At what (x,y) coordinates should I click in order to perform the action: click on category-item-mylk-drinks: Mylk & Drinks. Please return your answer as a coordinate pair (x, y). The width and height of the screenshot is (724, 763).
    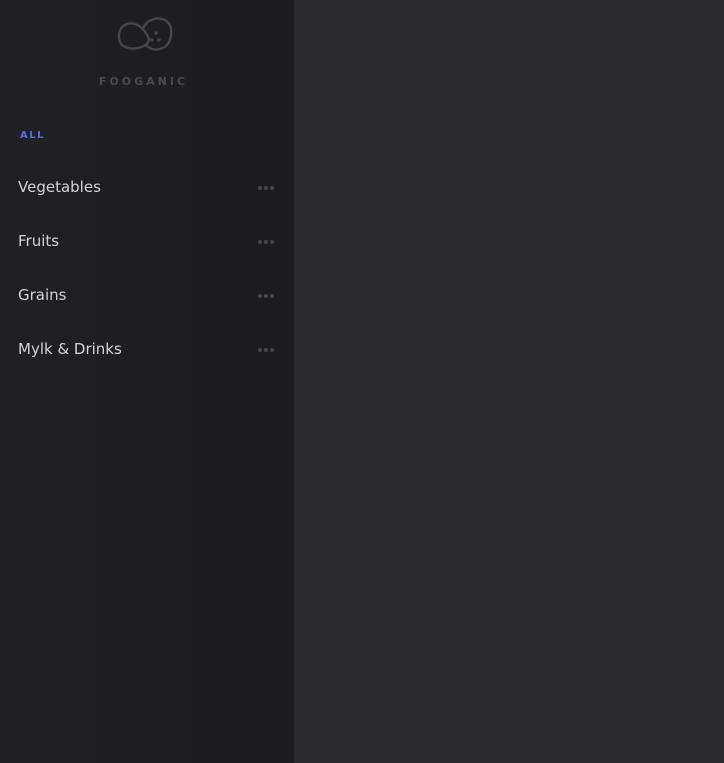
    Looking at the image, I should click on (147, 349).